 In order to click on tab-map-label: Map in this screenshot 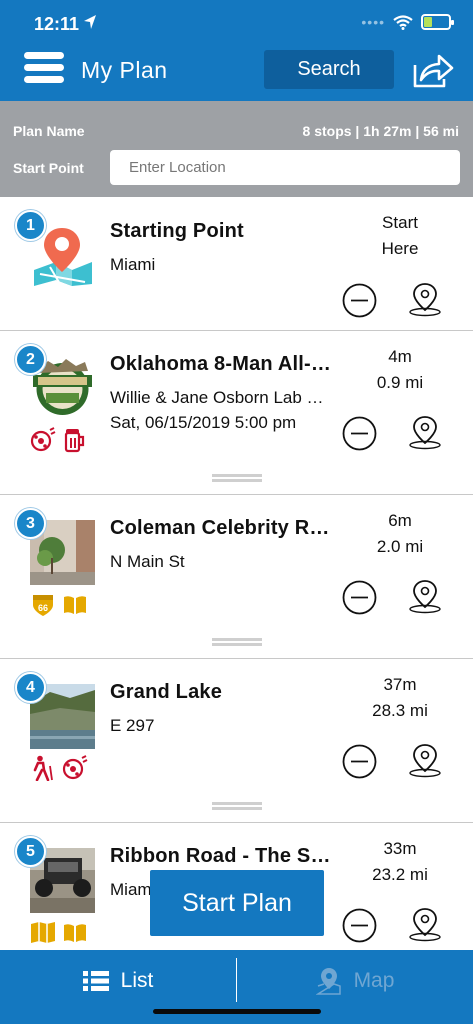, I will do `click(374, 980)`.